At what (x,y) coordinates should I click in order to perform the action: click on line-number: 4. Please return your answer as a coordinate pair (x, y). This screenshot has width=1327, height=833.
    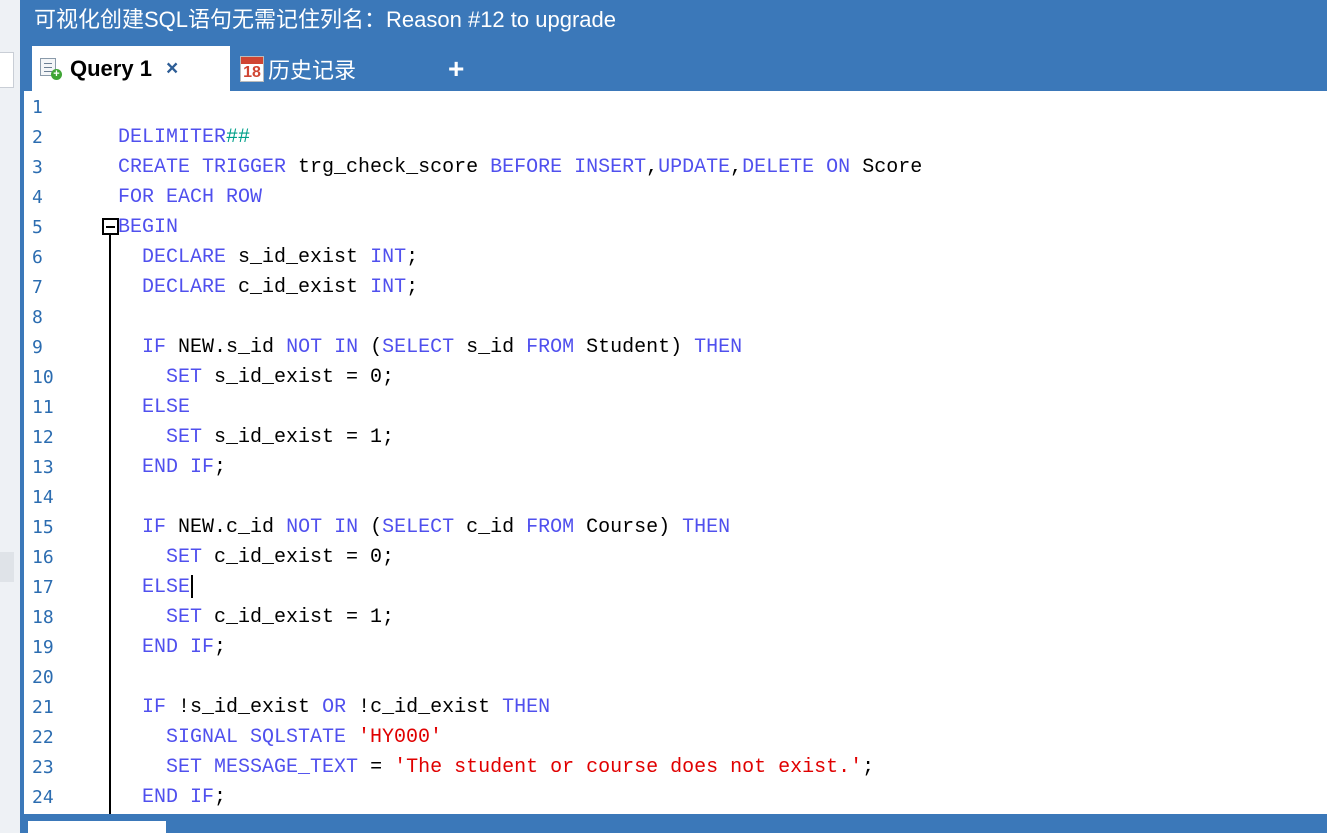
    Looking at the image, I should click on (37, 197).